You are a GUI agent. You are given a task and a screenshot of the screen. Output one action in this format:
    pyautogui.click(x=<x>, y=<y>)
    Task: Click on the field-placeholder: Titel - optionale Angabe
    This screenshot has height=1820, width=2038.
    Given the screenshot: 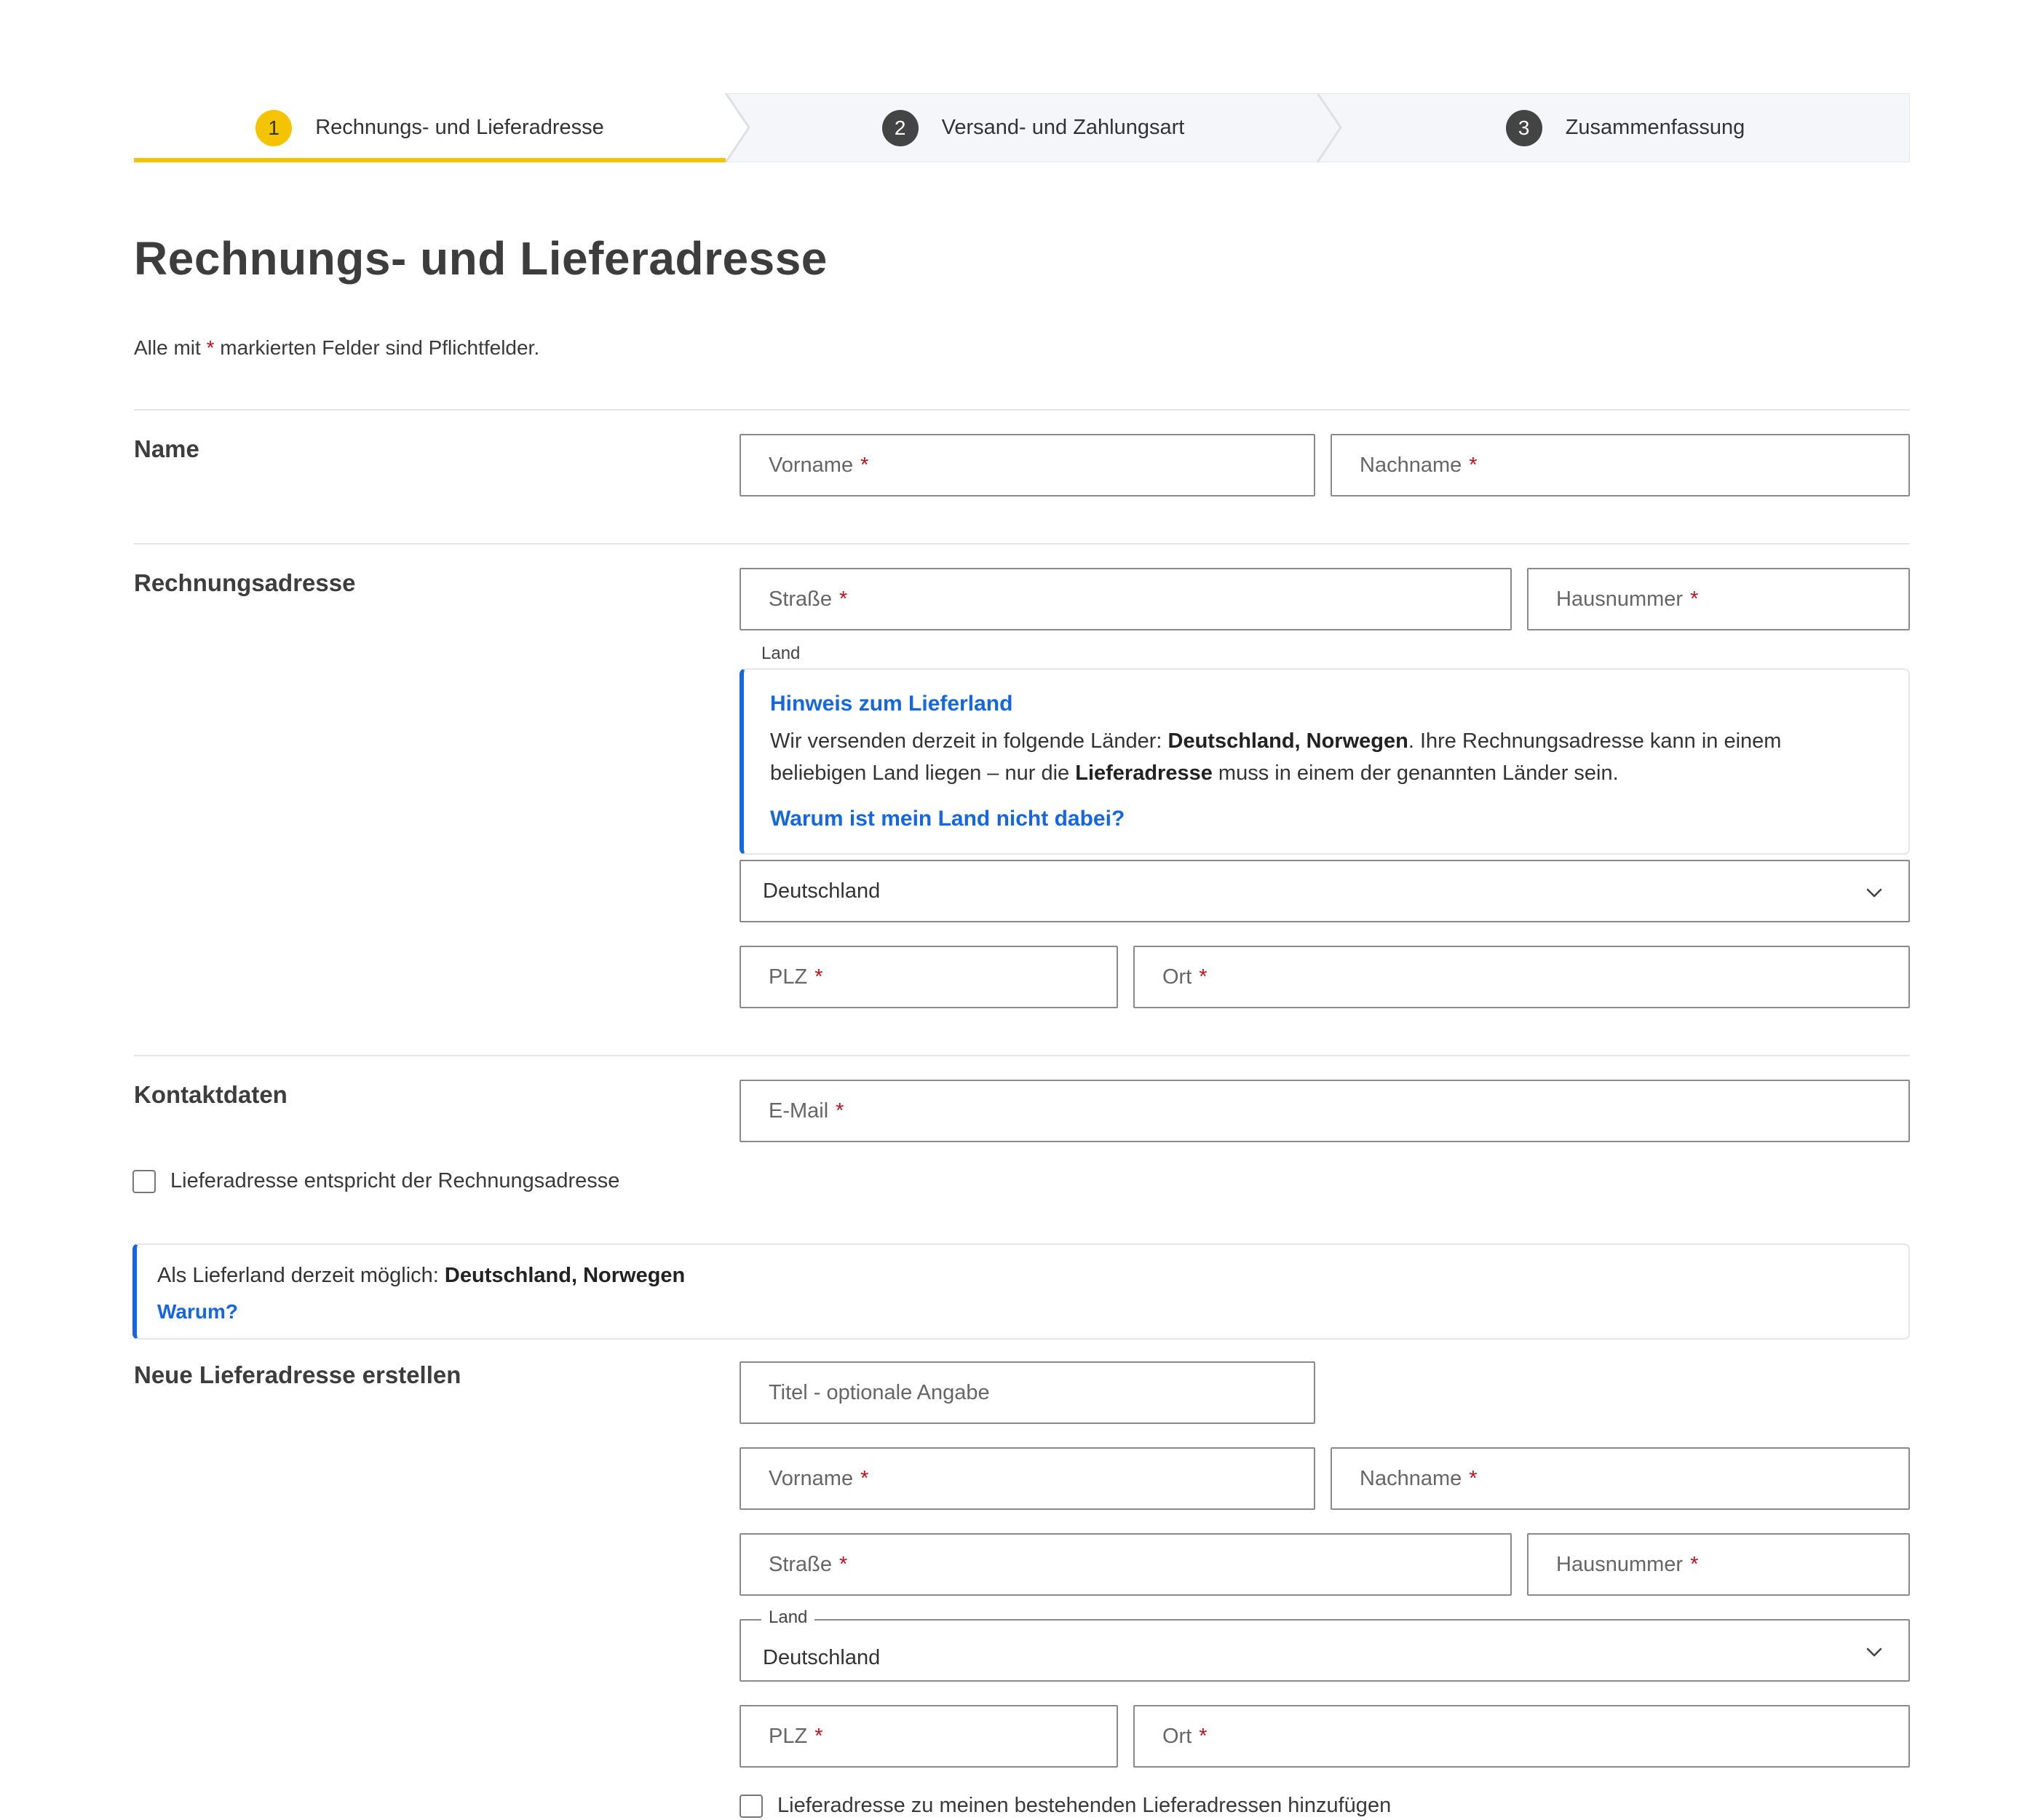 What is the action you would take?
    pyautogui.click(x=879, y=1392)
    